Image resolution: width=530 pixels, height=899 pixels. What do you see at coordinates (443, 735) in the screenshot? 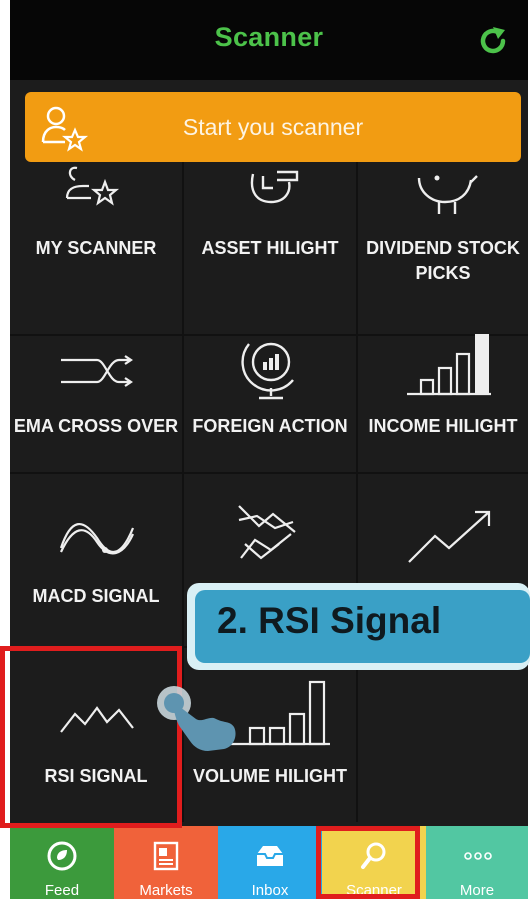
I see `grid-item-empty` at bounding box center [443, 735].